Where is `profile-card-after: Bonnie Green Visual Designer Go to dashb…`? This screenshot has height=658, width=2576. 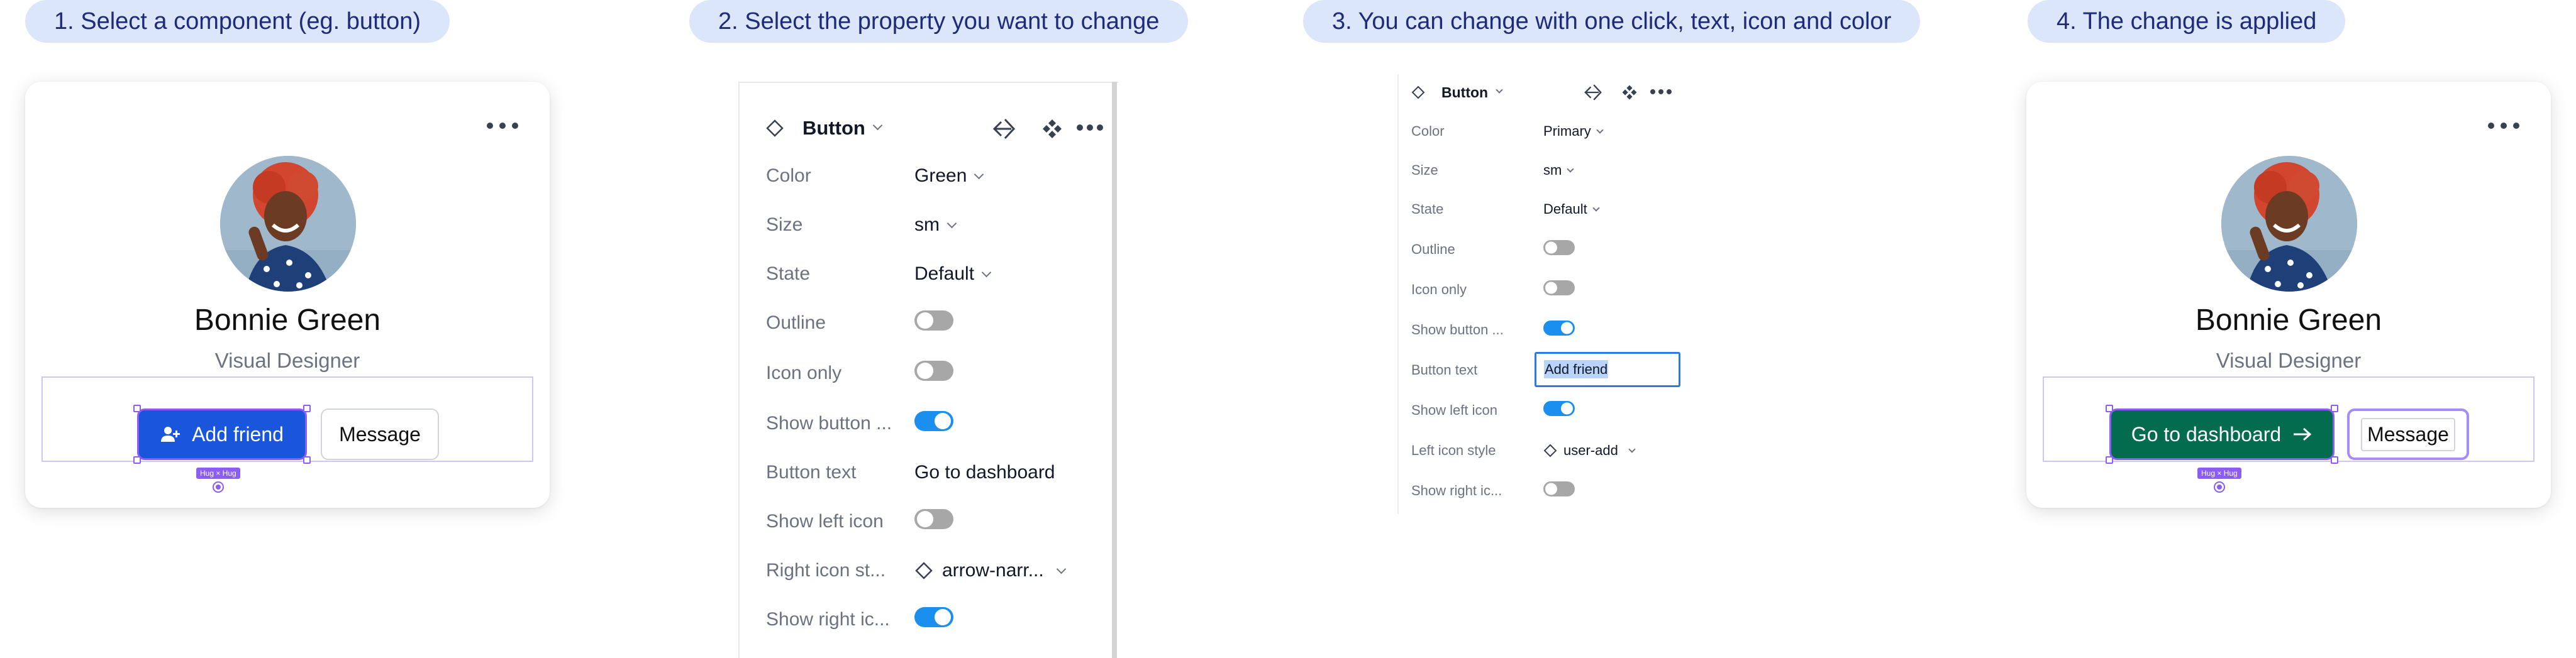
profile-card-after: Bonnie Green Visual Designer Go to dashb… is located at coordinates (2288, 295).